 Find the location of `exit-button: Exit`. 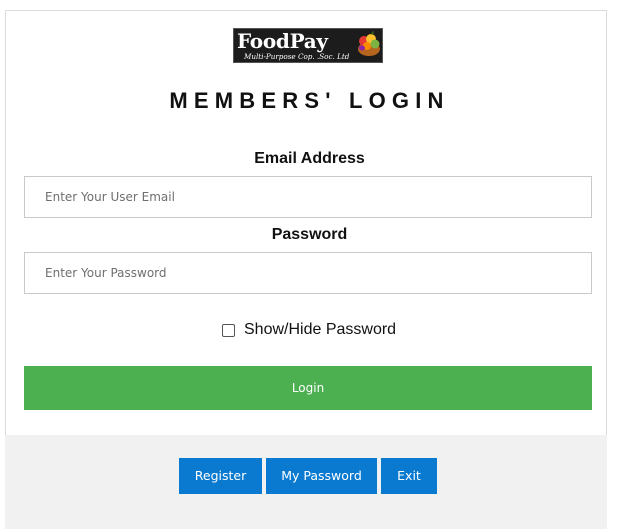

exit-button: Exit is located at coordinates (409, 476).